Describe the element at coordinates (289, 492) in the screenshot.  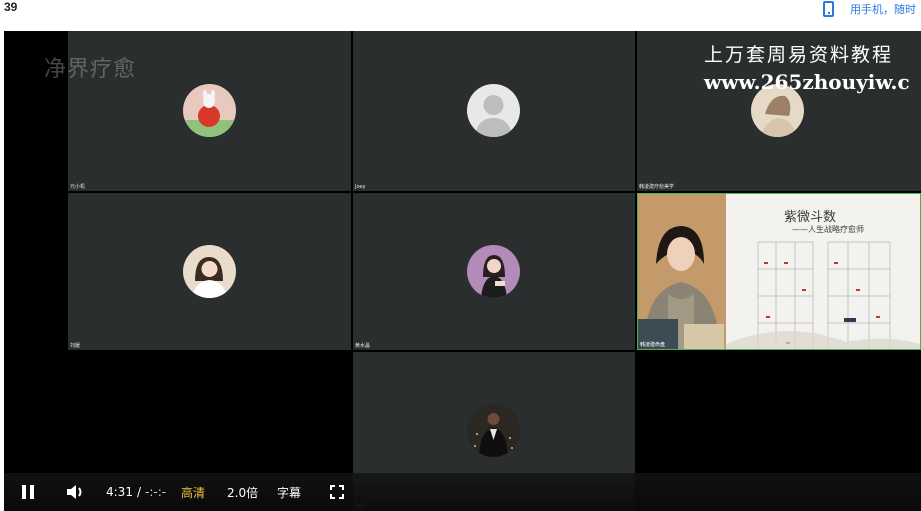
I see `subtitles-button: 字幕` at that location.